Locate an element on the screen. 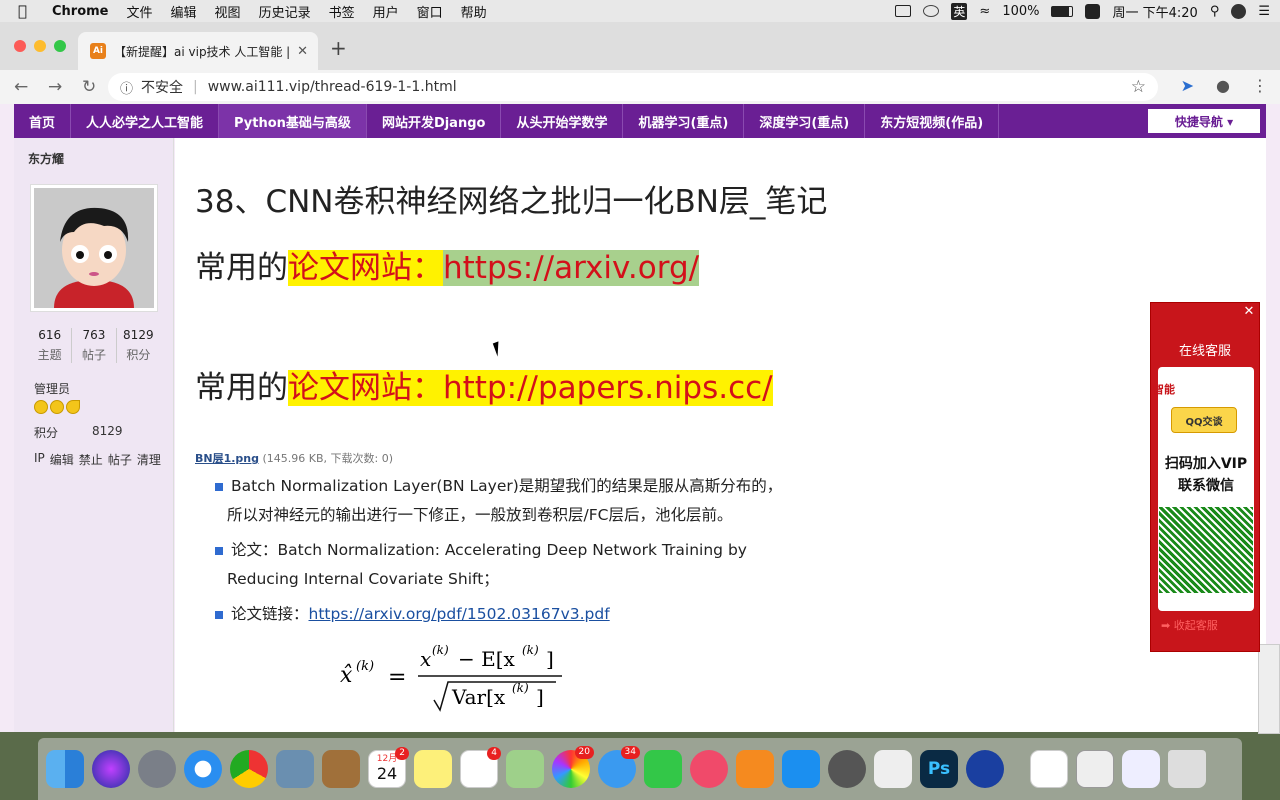 The image size is (1280, 800). profile-icon: ● is located at coordinates (1223, 85).